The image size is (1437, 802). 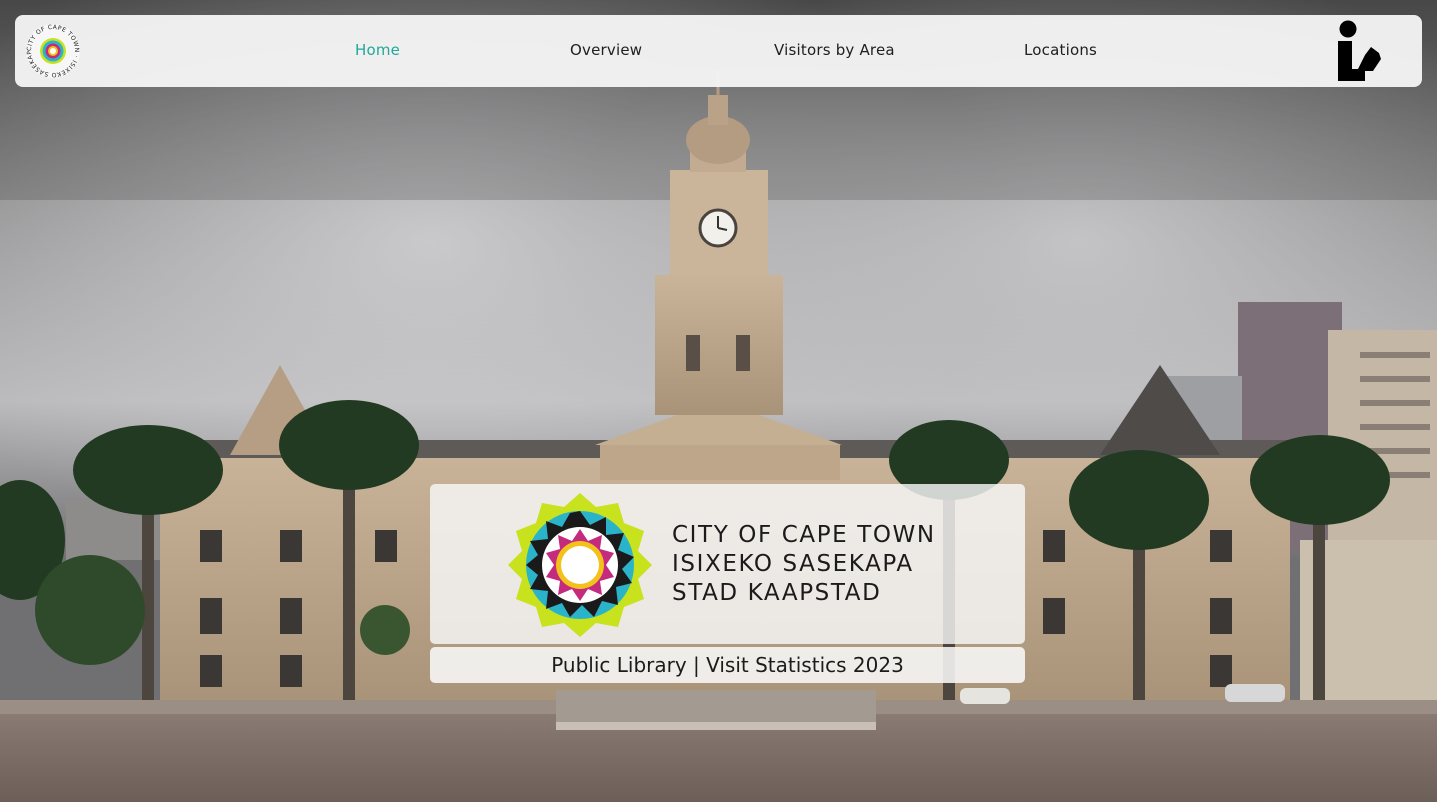 I want to click on brand-line-english: CITY OF CAPE TOWN, so click(x=804, y=535).